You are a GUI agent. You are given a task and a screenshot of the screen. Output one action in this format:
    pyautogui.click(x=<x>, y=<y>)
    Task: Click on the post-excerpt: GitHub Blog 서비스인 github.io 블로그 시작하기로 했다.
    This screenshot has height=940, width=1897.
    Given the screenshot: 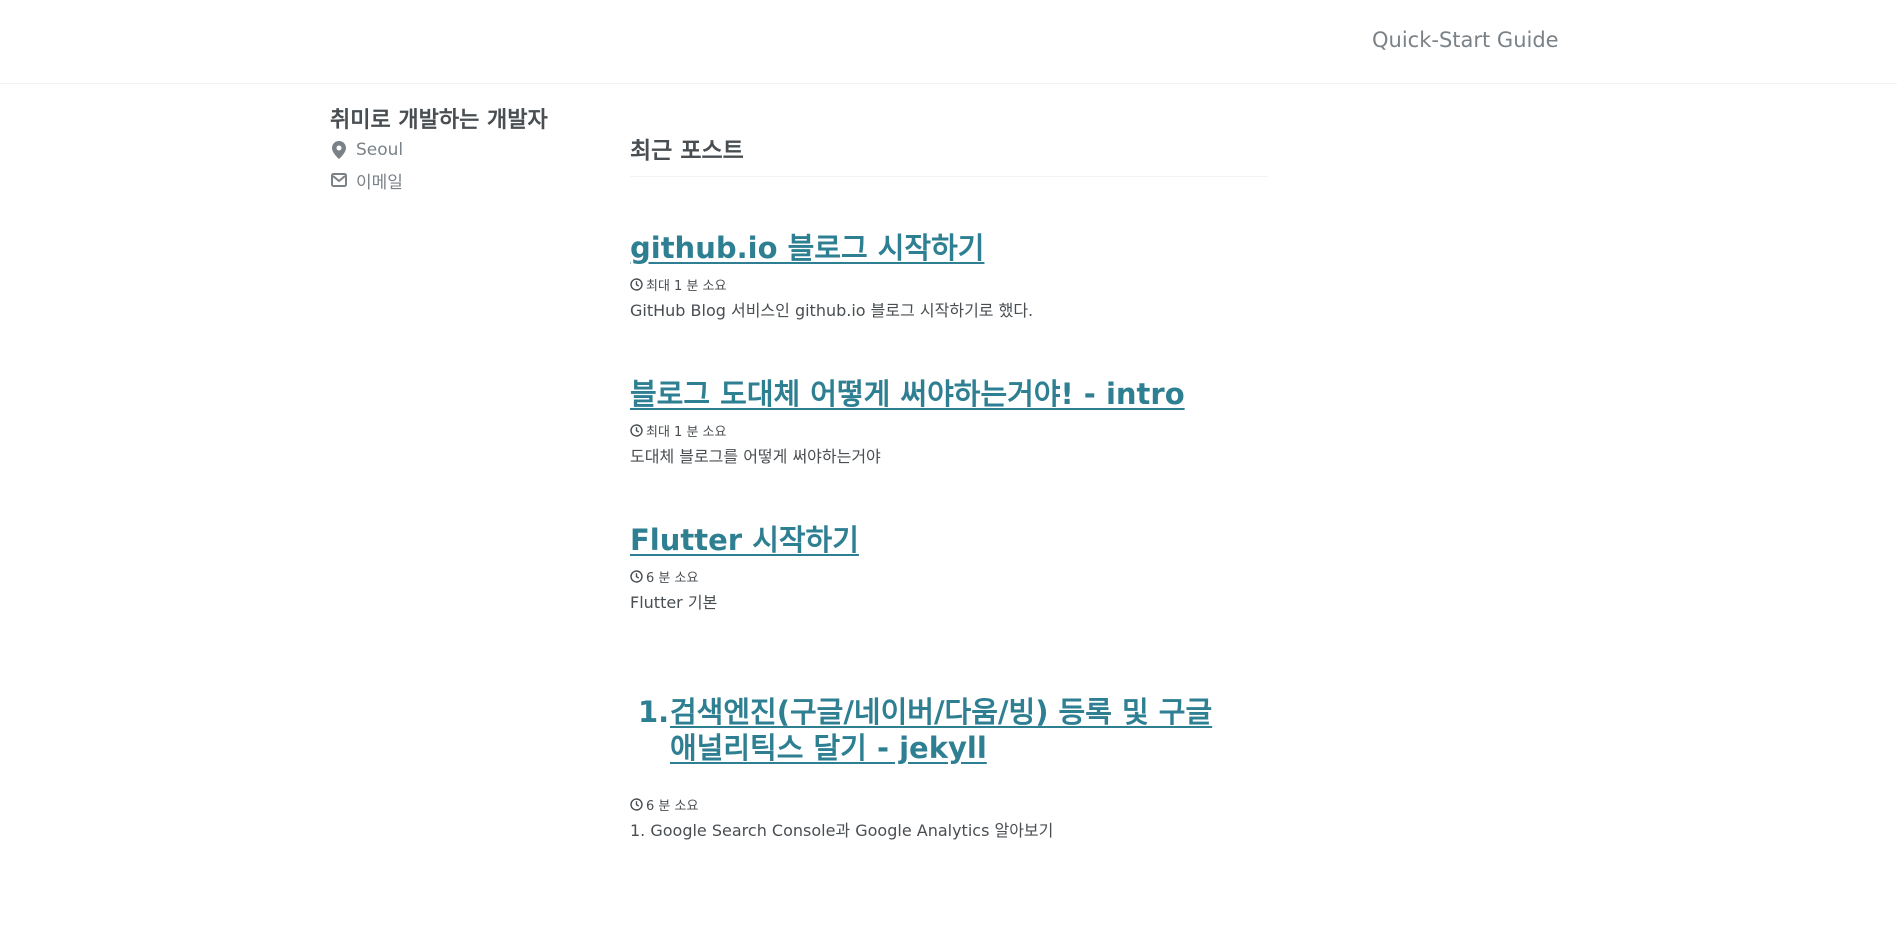 What is the action you would take?
    pyautogui.click(x=832, y=310)
    